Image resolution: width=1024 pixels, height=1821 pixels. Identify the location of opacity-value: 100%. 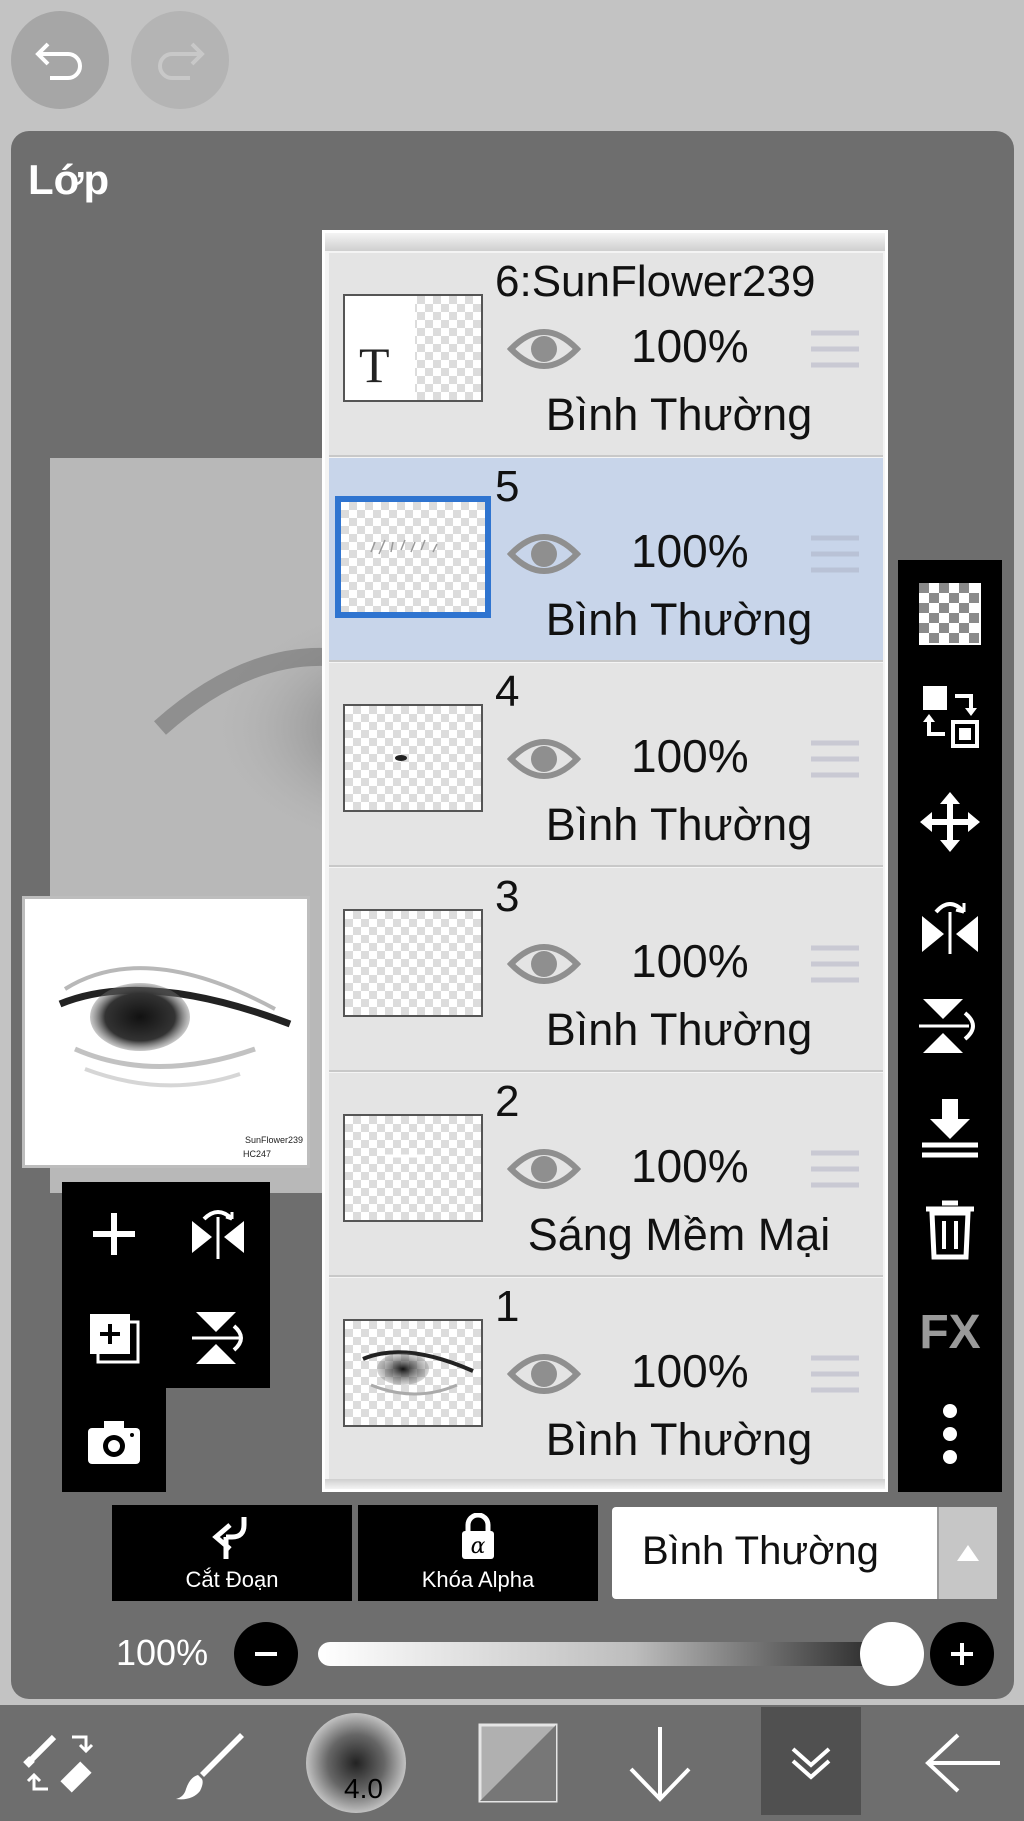
(162, 1652).